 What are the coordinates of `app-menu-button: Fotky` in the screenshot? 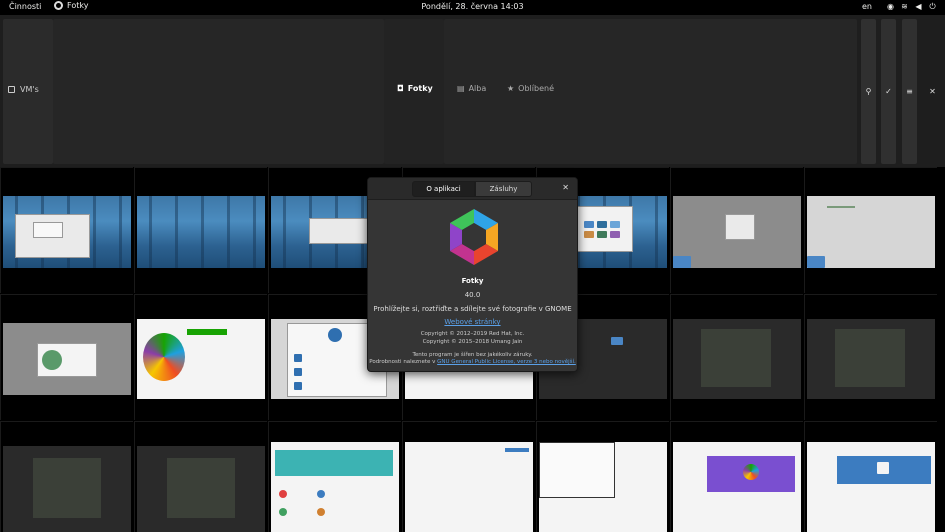 It's located at (71, 5).